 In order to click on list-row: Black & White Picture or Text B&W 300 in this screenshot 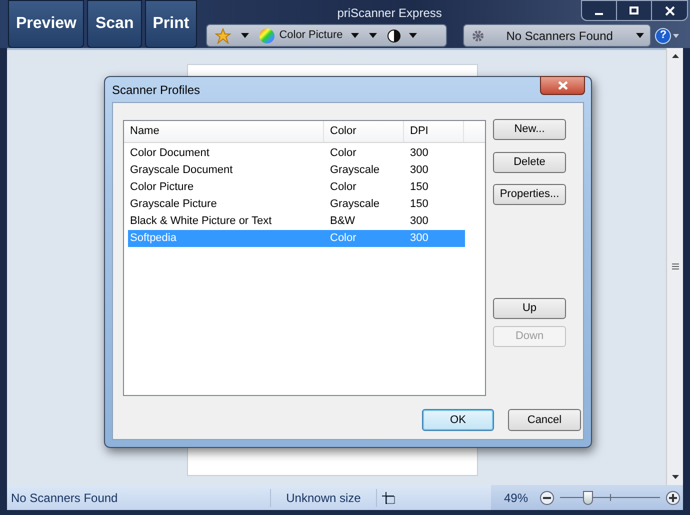, I will do `click(296, 221)`.